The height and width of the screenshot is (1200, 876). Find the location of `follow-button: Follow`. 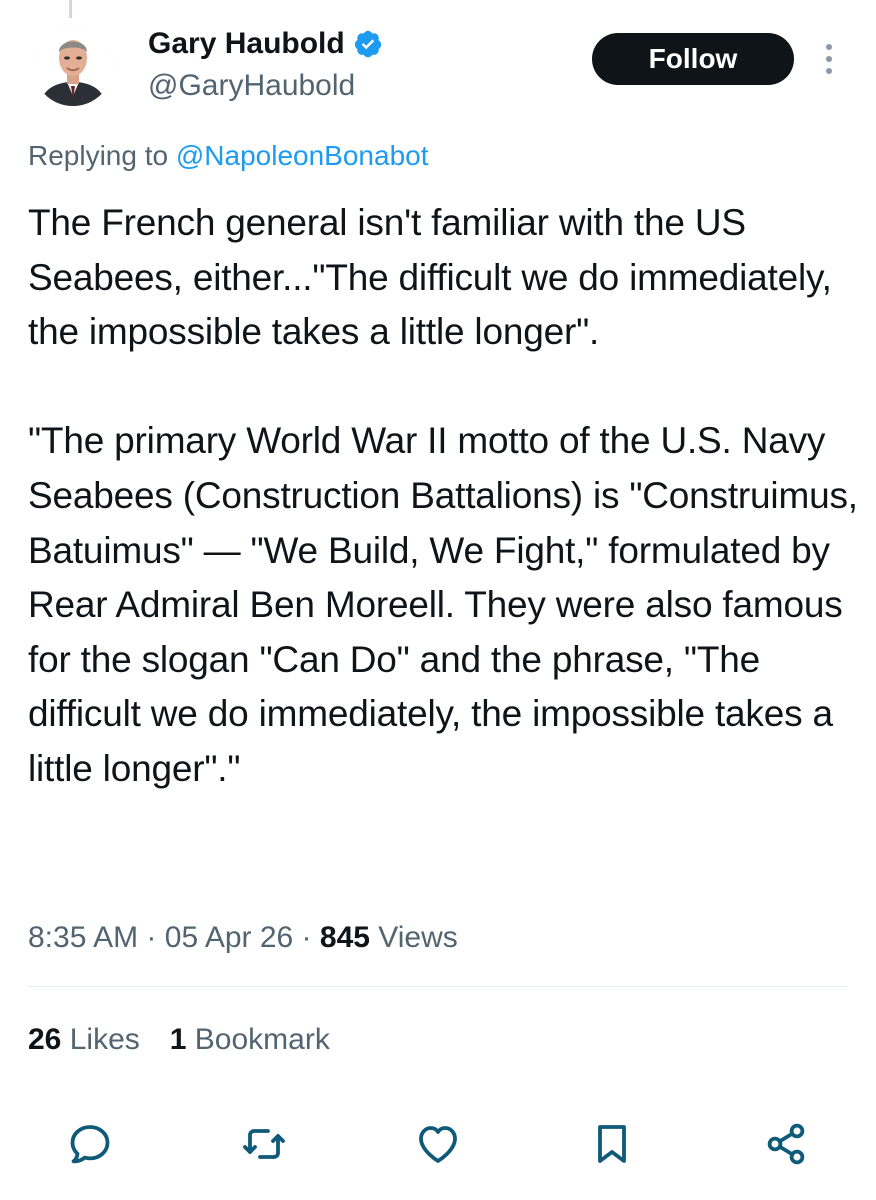

follow-button: Follow is located at coordinates (693, 59).